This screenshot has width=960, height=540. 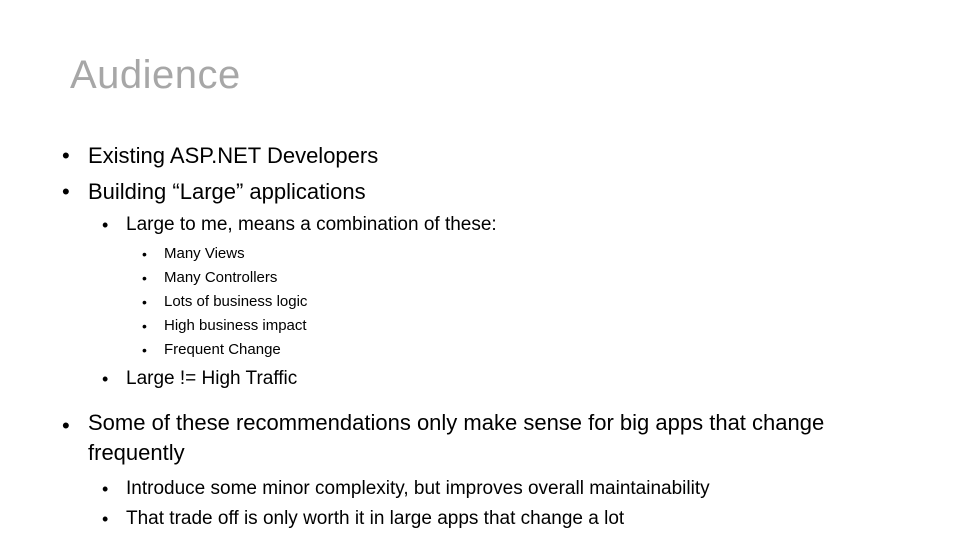 I want to click on list-item: • Existing ASP.NET Developers, so click(x=477, y=156).